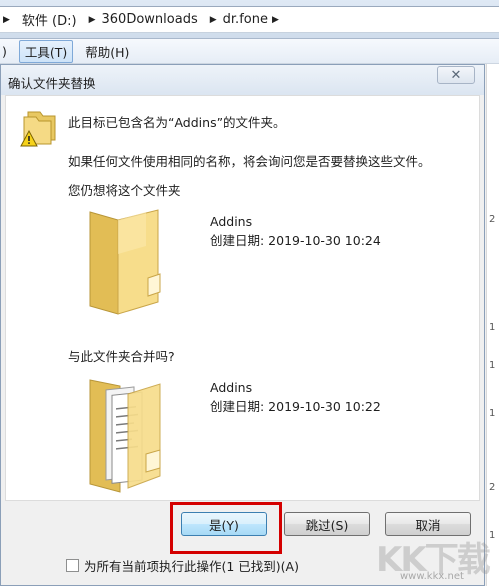 This screenshot has height=586, width=499. Describe the element at coordinates (295, 231) in the screenshot. I see `source-folder-info: Addins 创建日期: 2019-10-30 10:24` at that location.